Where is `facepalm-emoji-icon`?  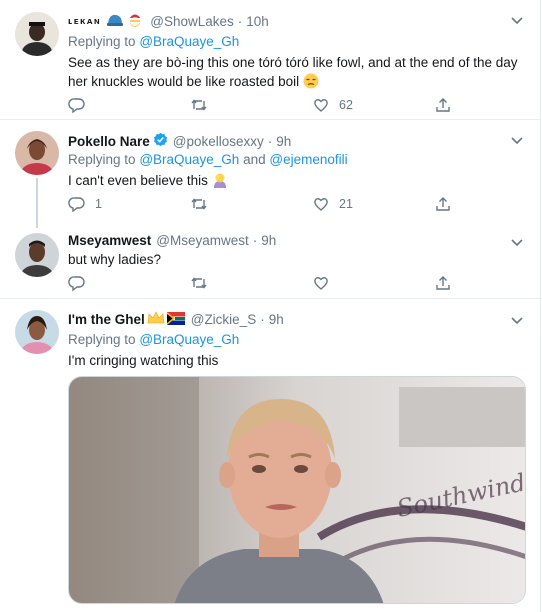
facepalm-emoji-icon is located at coordinates (220, 182).